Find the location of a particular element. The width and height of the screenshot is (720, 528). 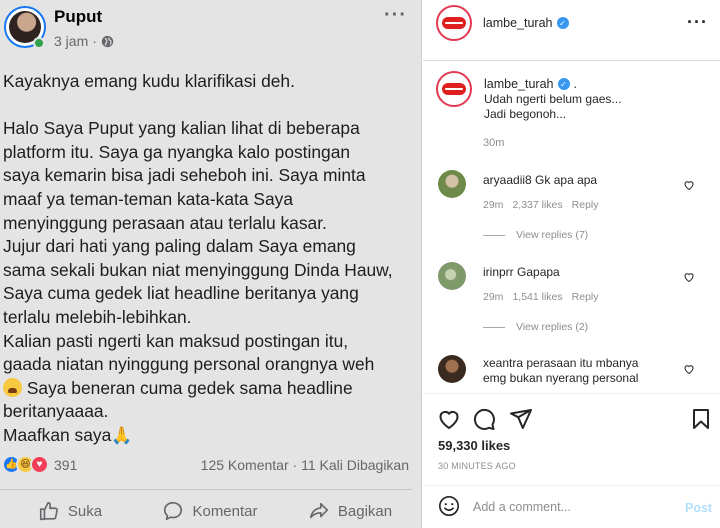

ig-action-bar is located at coordinates (571, 419).